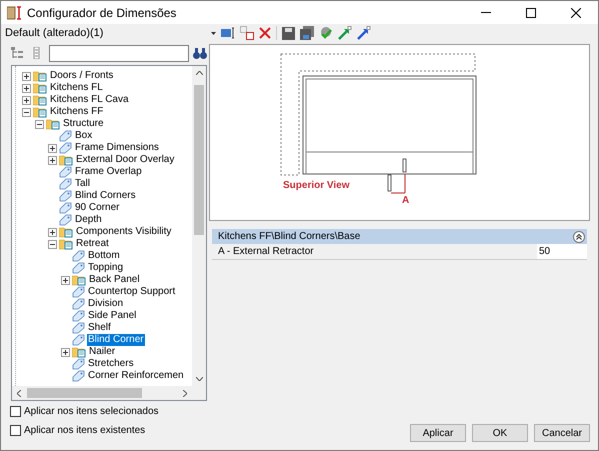  What do you see at coordinates (125, 160) in the screenshot?
I see `tree-item: External Door Overlay` at bounding box center [125, 160].